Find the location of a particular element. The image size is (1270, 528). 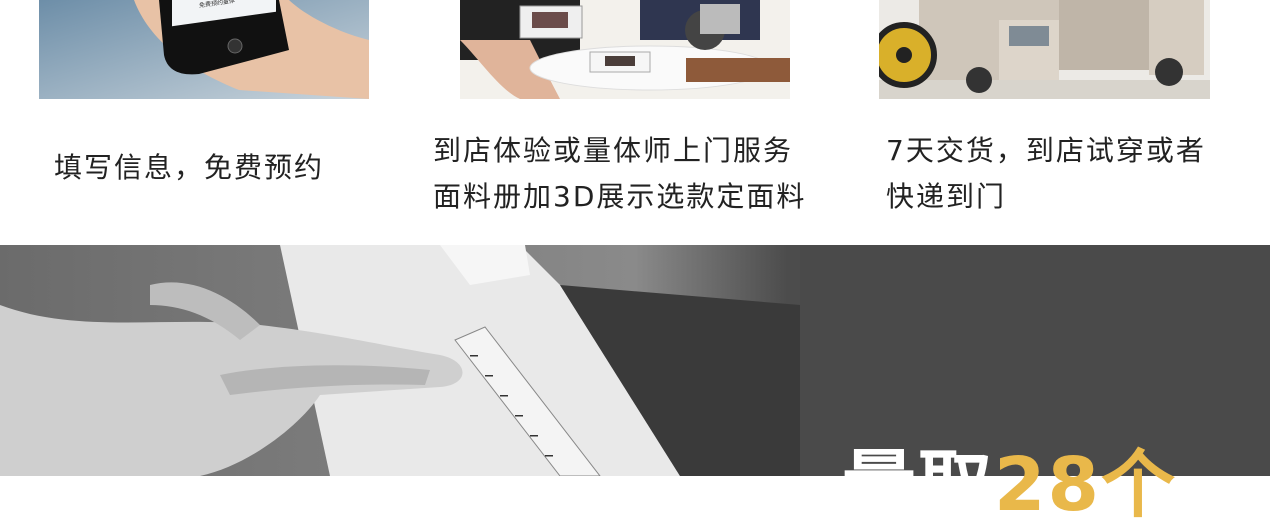

step-1-text: 填写信息，免费预约 is located at coordinates (189, 168).